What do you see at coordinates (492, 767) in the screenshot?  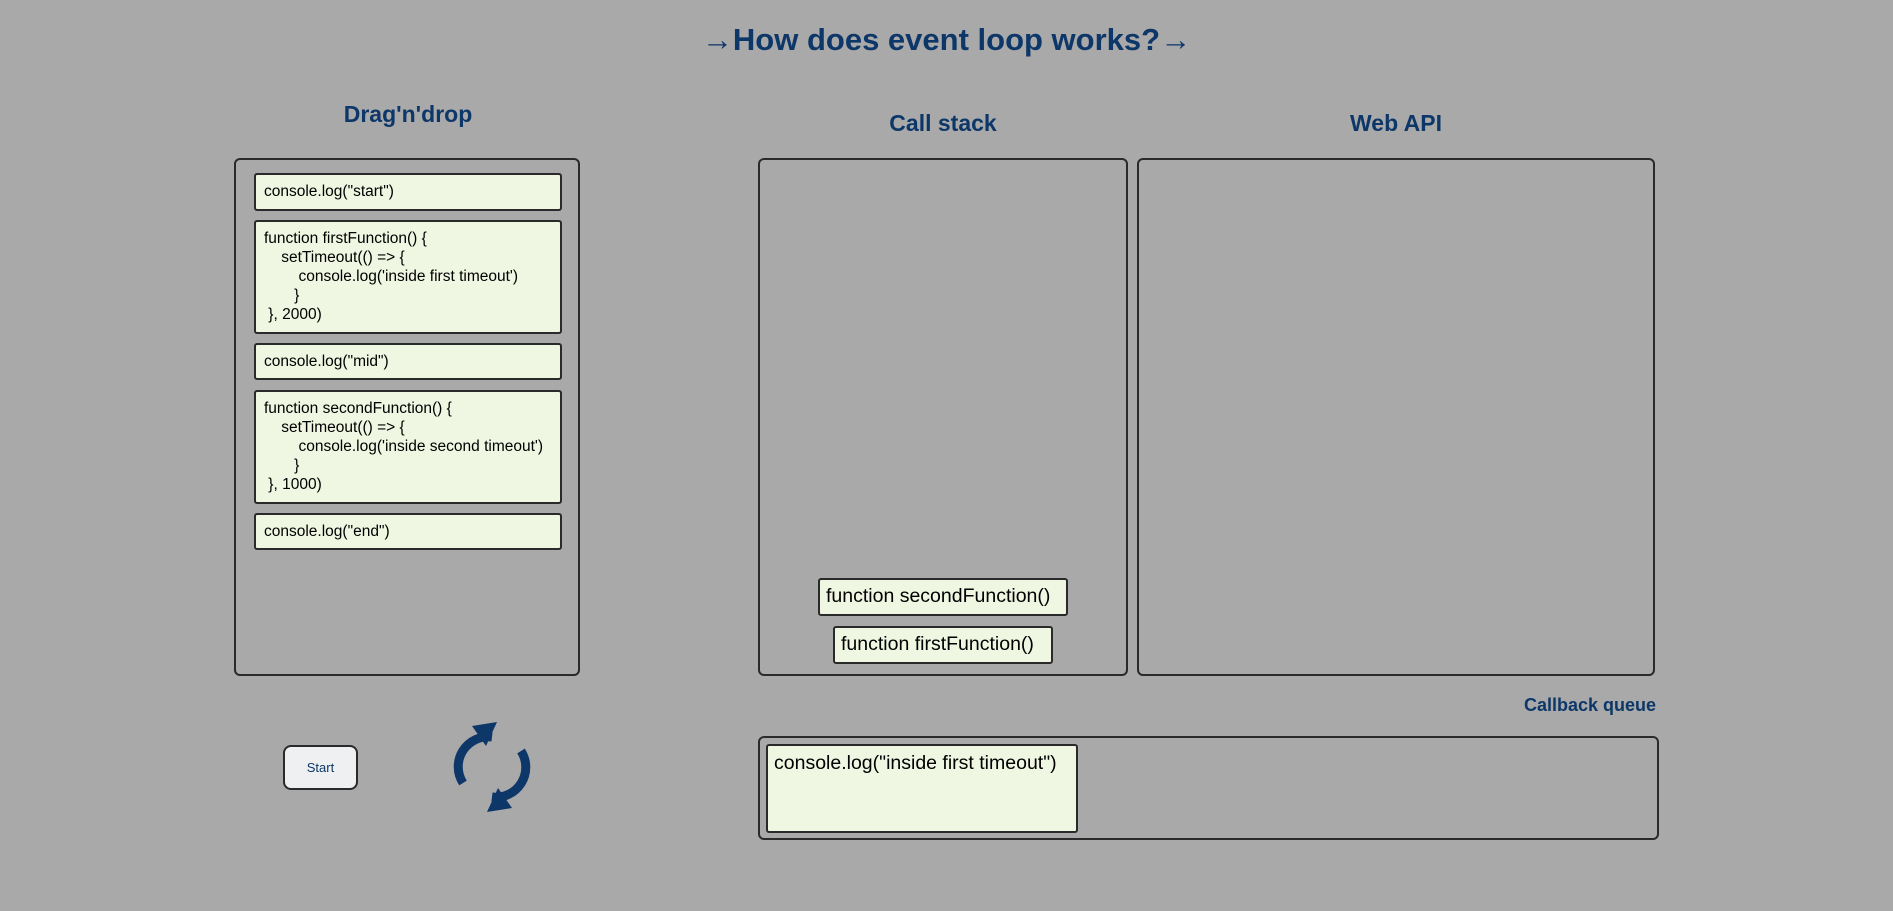 I see `refresh-icon` at bounding box center [492, 767].